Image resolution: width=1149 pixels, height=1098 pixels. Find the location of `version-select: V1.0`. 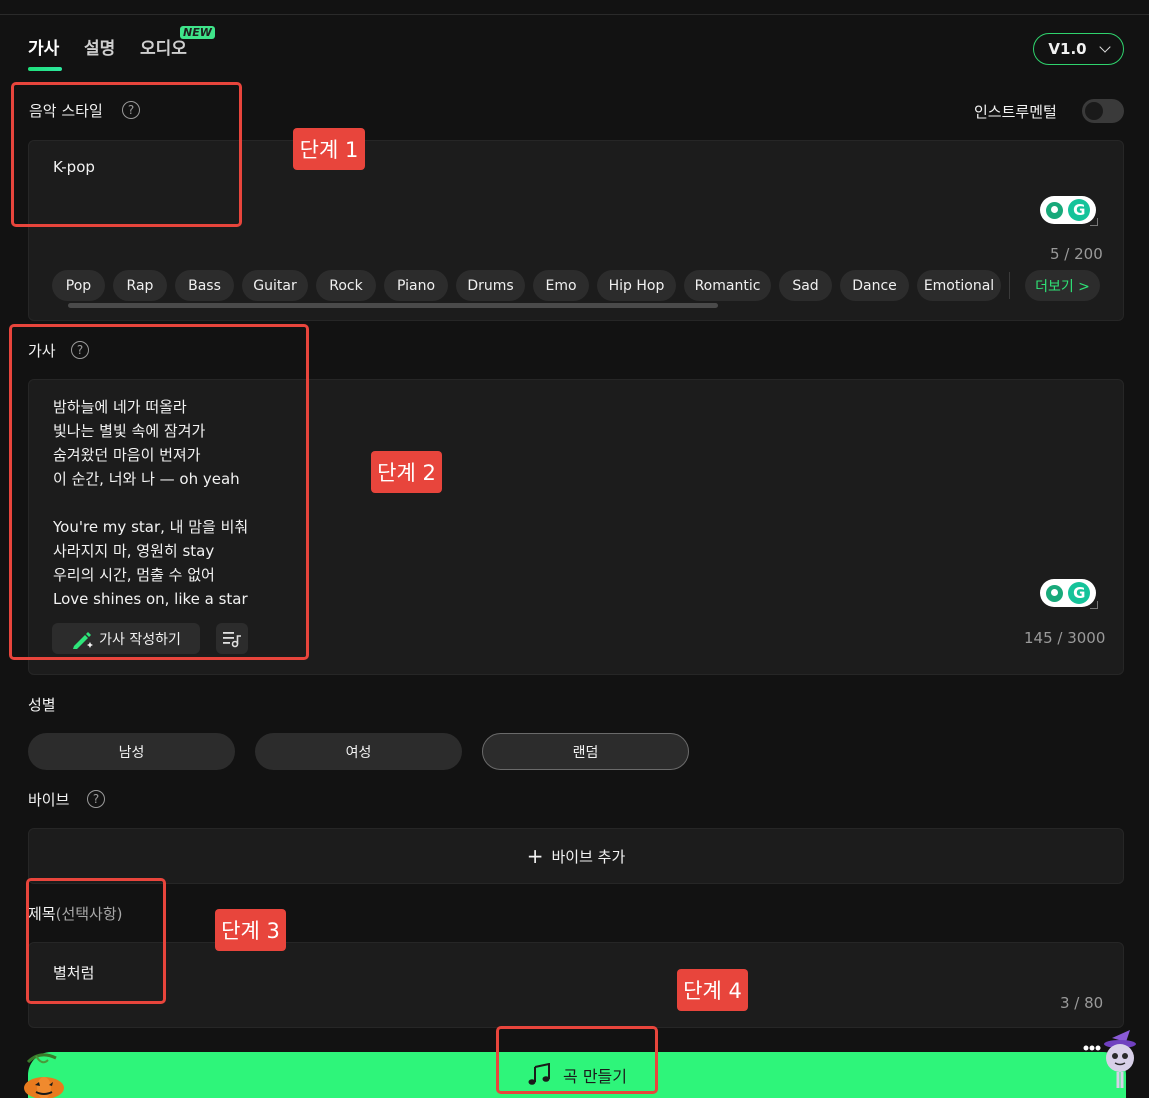

version-select: V1.0 is located at coordinates (1078, 49).